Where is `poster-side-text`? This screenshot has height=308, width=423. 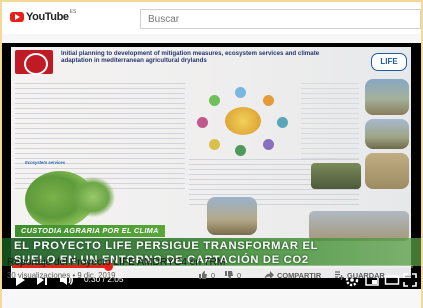 poster-side-text is located at coordinates (330, 123).